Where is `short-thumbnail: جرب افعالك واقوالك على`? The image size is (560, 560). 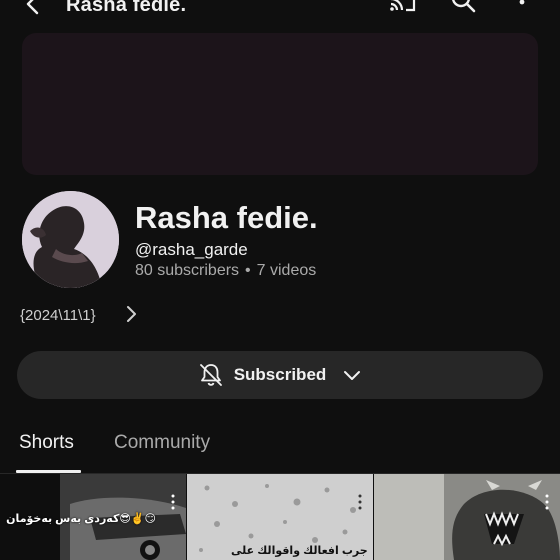
short-thumbnail: جرب افعالك واقوالك على is located at coordinates (280, 517).